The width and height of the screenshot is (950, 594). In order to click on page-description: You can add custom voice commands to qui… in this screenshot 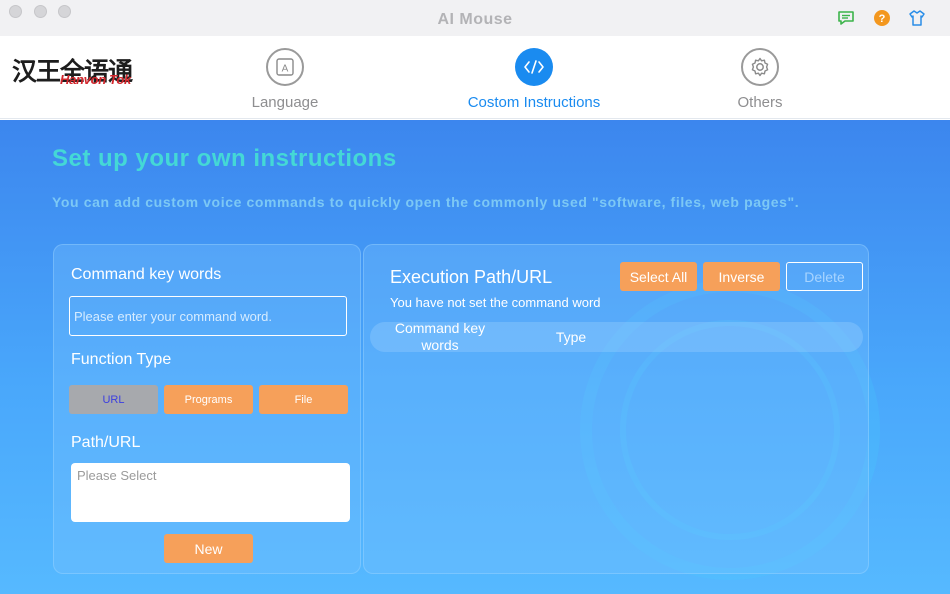, I will do `click(426, 202)`.